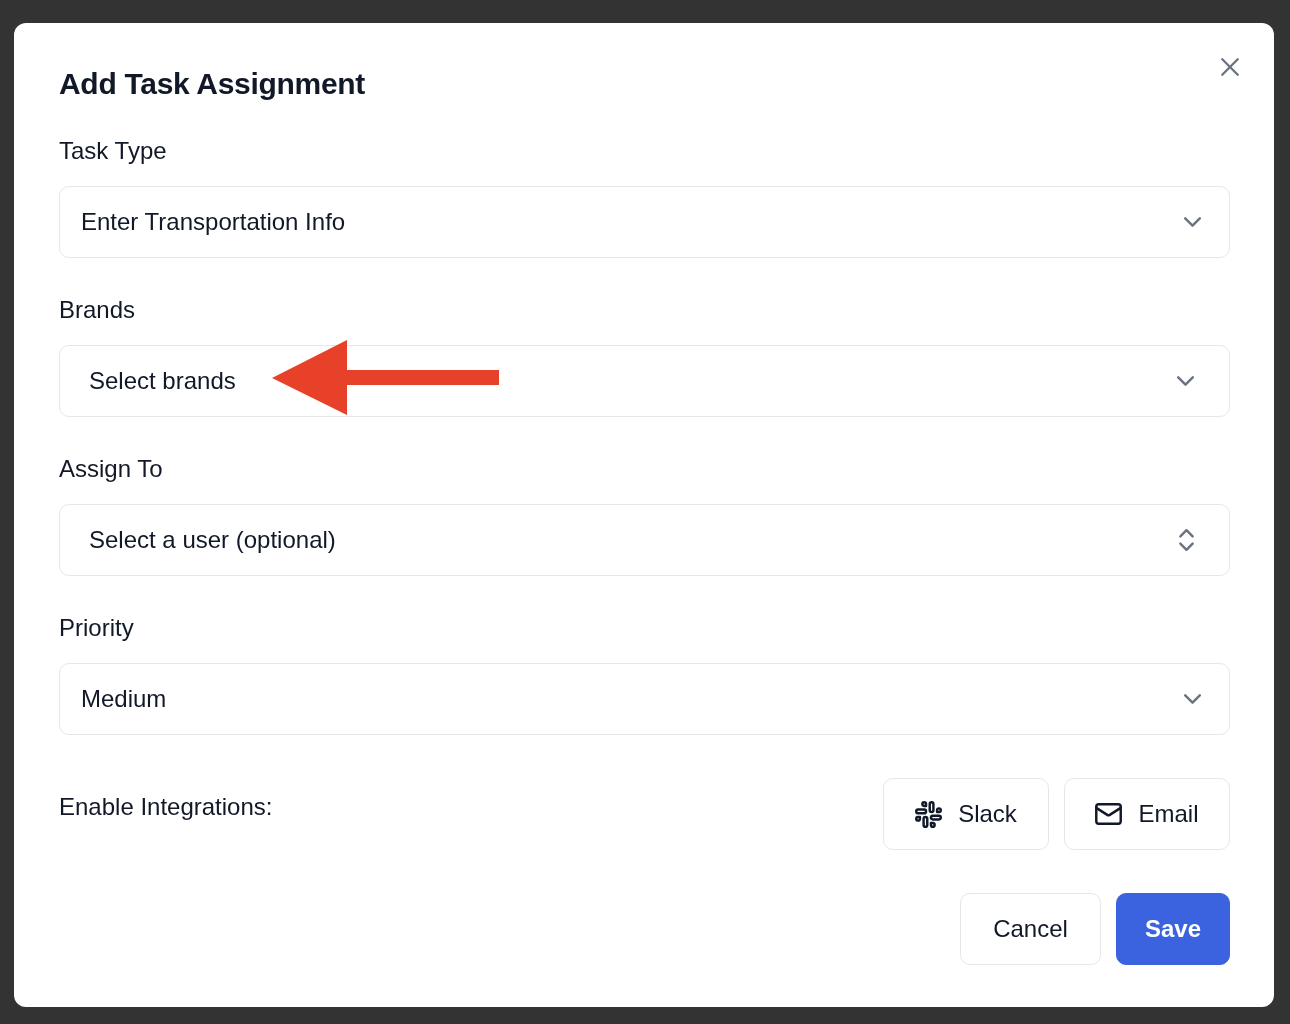 The height and width of the screenshot is (1024, 1290). I want to click on field-label: Task Type, so click(113, 151).